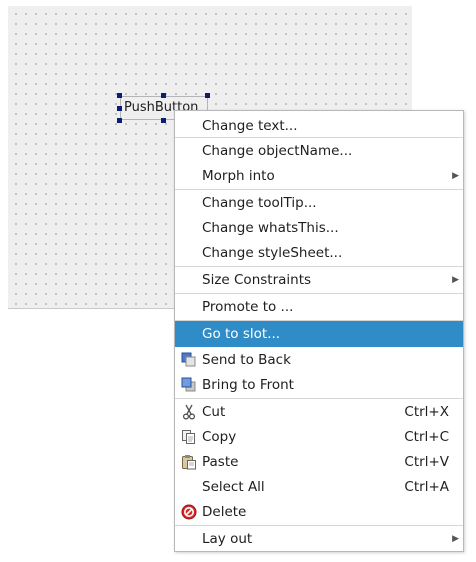 The width and height of the screenshot is (476, 562). I want to click on menu-item-cut: Cut Ctrl+X, so click(319, 412).